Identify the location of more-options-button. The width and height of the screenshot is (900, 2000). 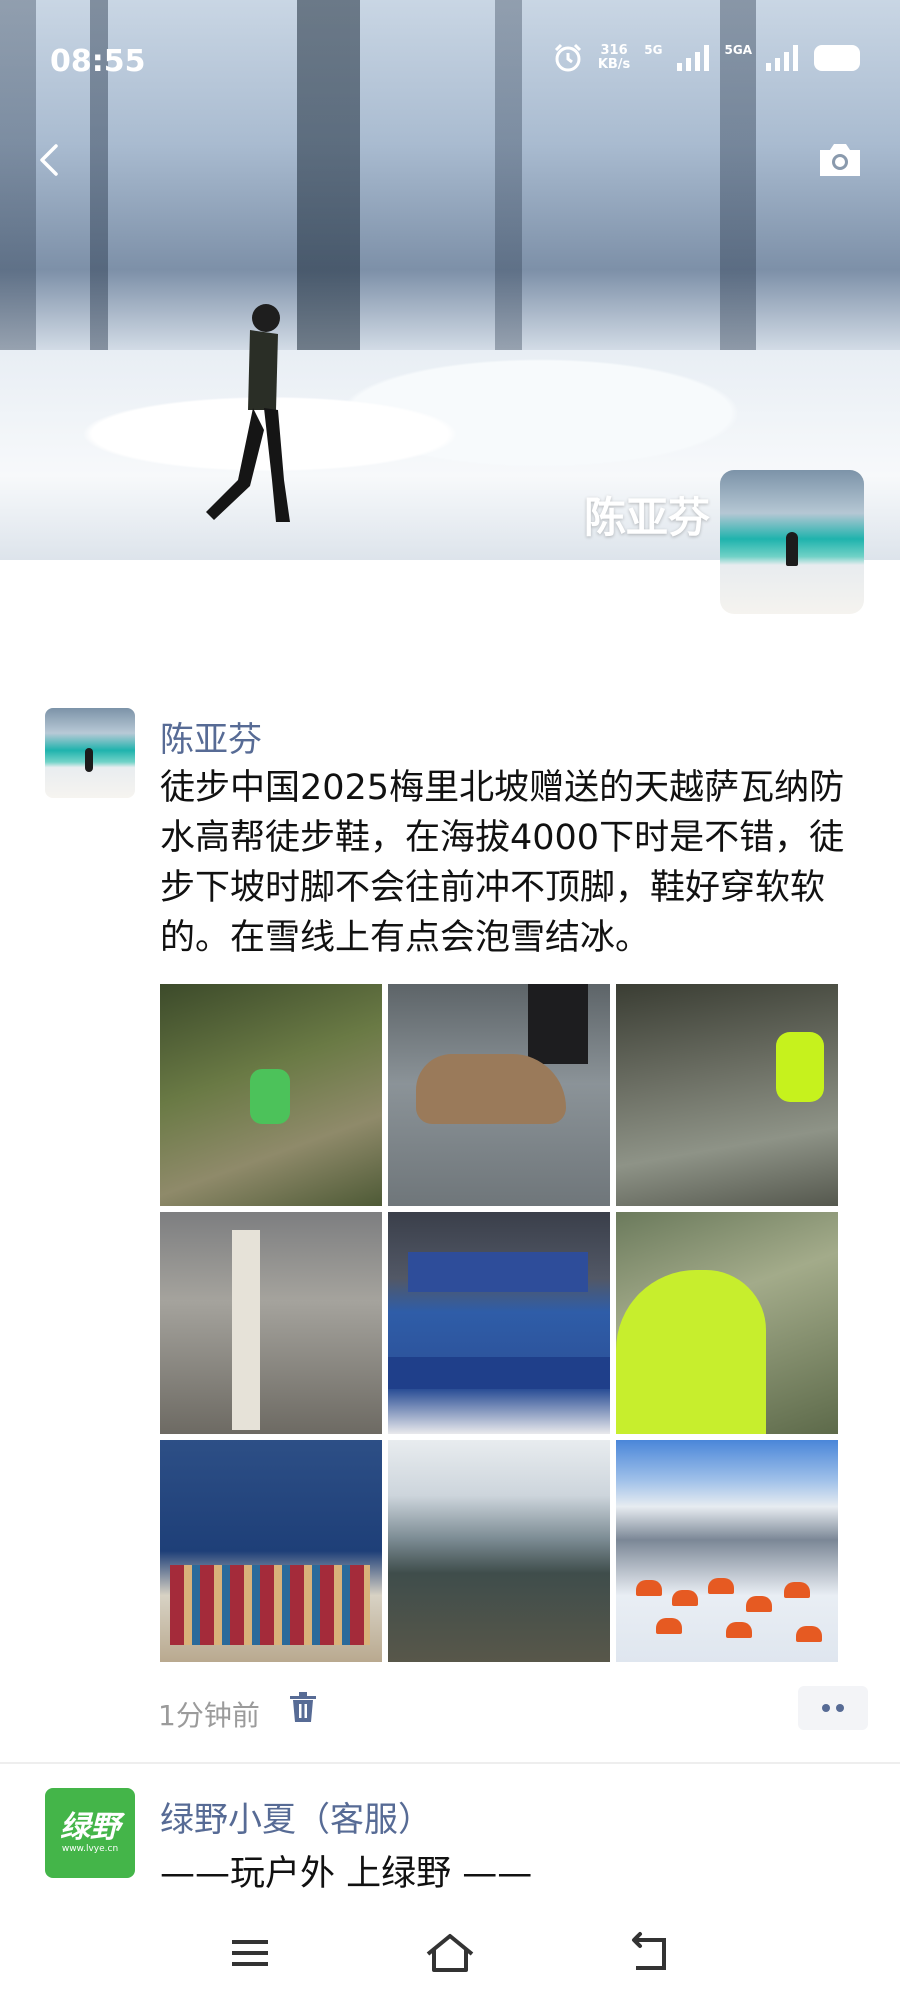
(833, 1708).